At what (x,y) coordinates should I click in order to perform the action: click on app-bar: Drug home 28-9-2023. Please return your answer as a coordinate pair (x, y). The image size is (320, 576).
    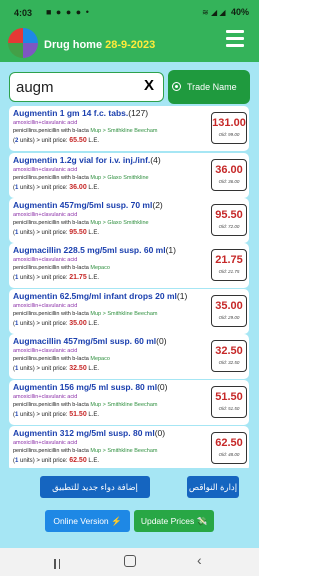
    Looking at the image, I should click on (129, 44).